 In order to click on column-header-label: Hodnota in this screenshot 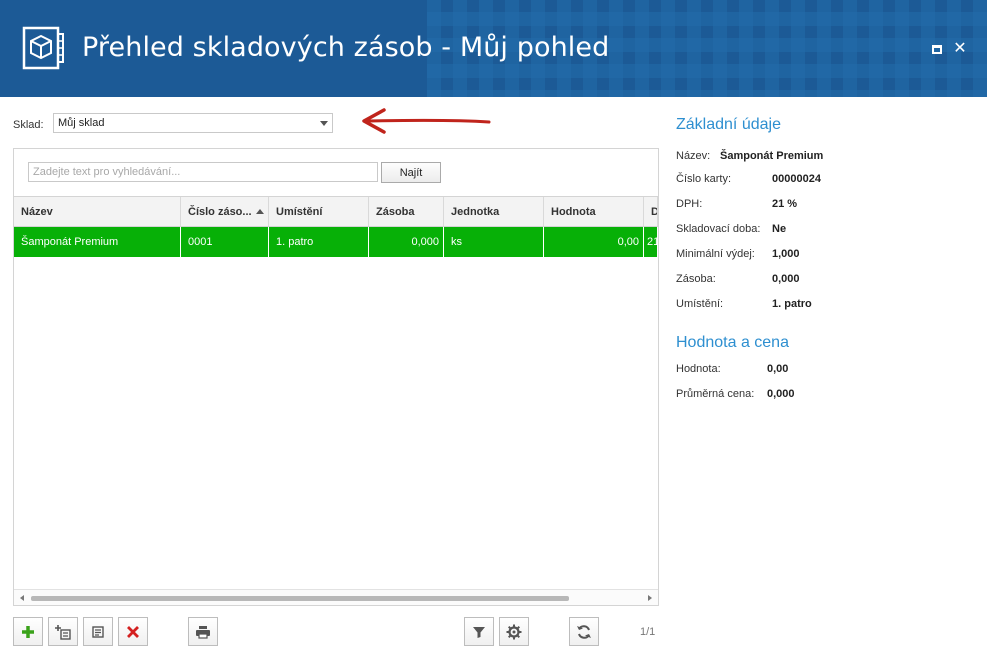, I will do `click(573, 211)`.